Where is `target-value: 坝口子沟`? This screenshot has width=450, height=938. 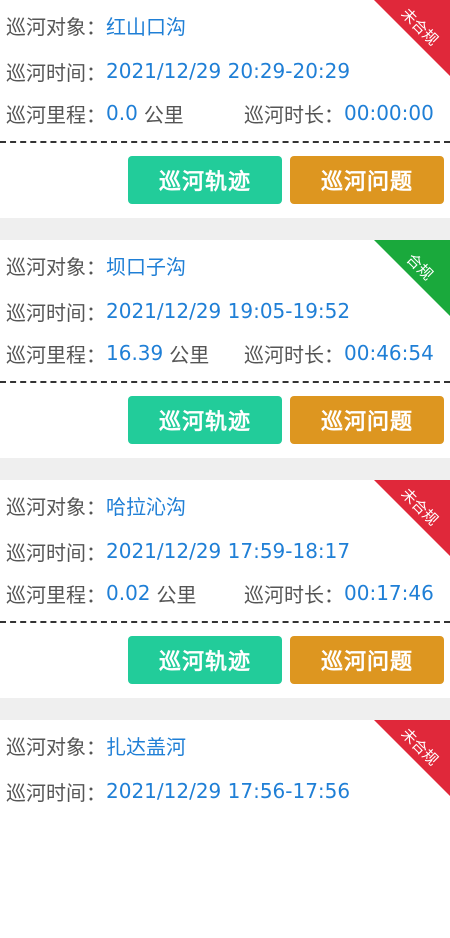 target-value: 坝口子沟 is located at coordinates (146, 266).